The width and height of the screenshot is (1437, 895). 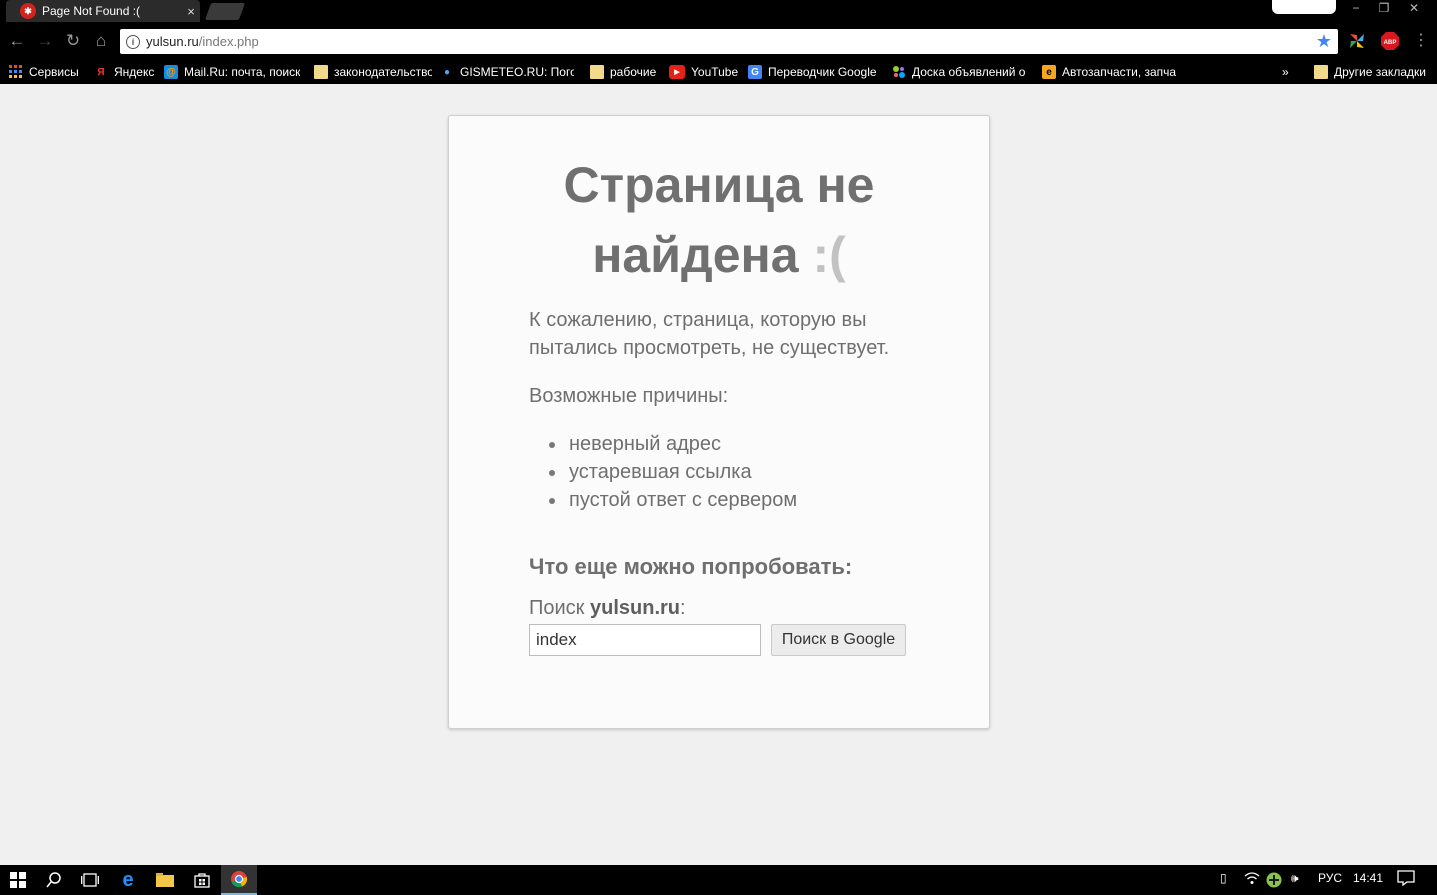 What do you see at coordinates (1274, 881) in the screenshot?
I see `app-status-icon` at bounding box center [1274, 881].